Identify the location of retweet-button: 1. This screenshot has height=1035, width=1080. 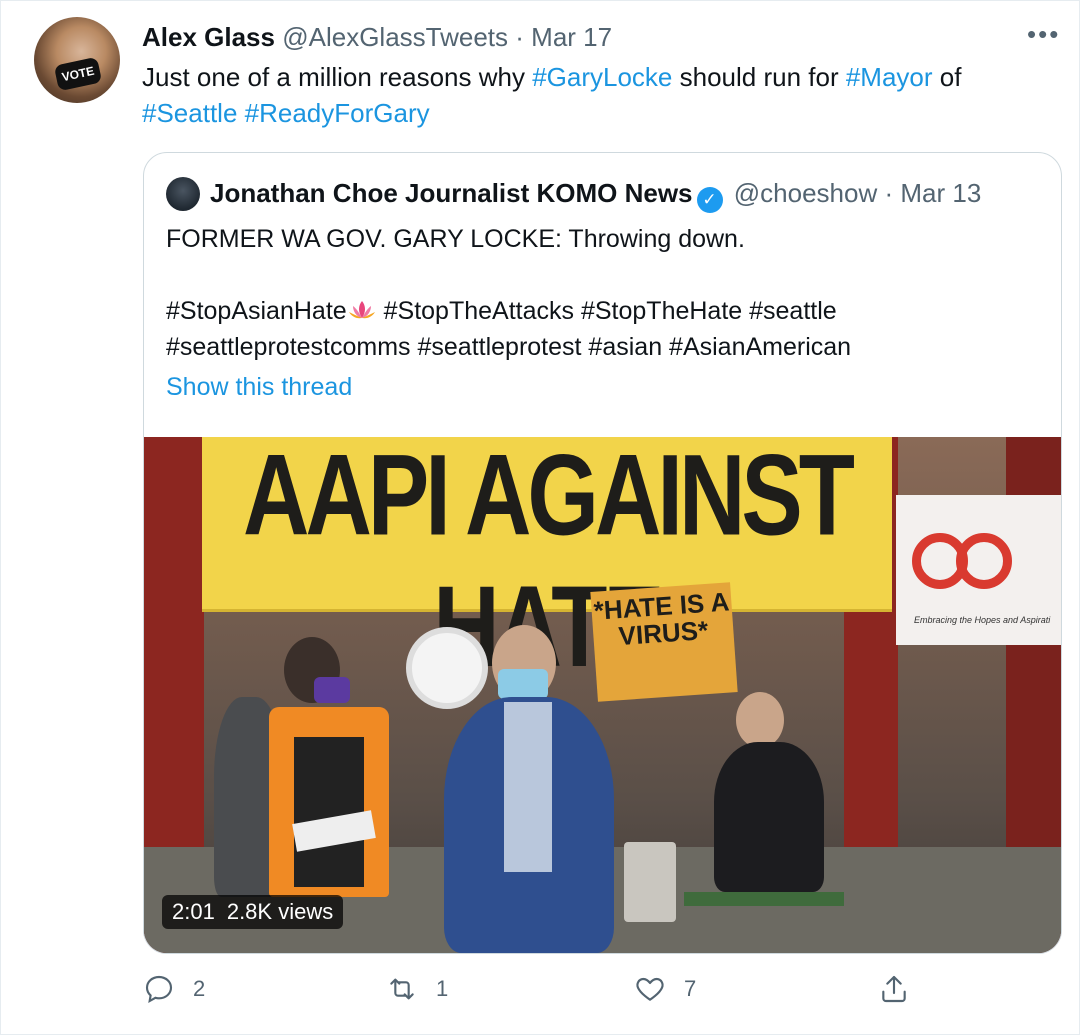
(417, 989).